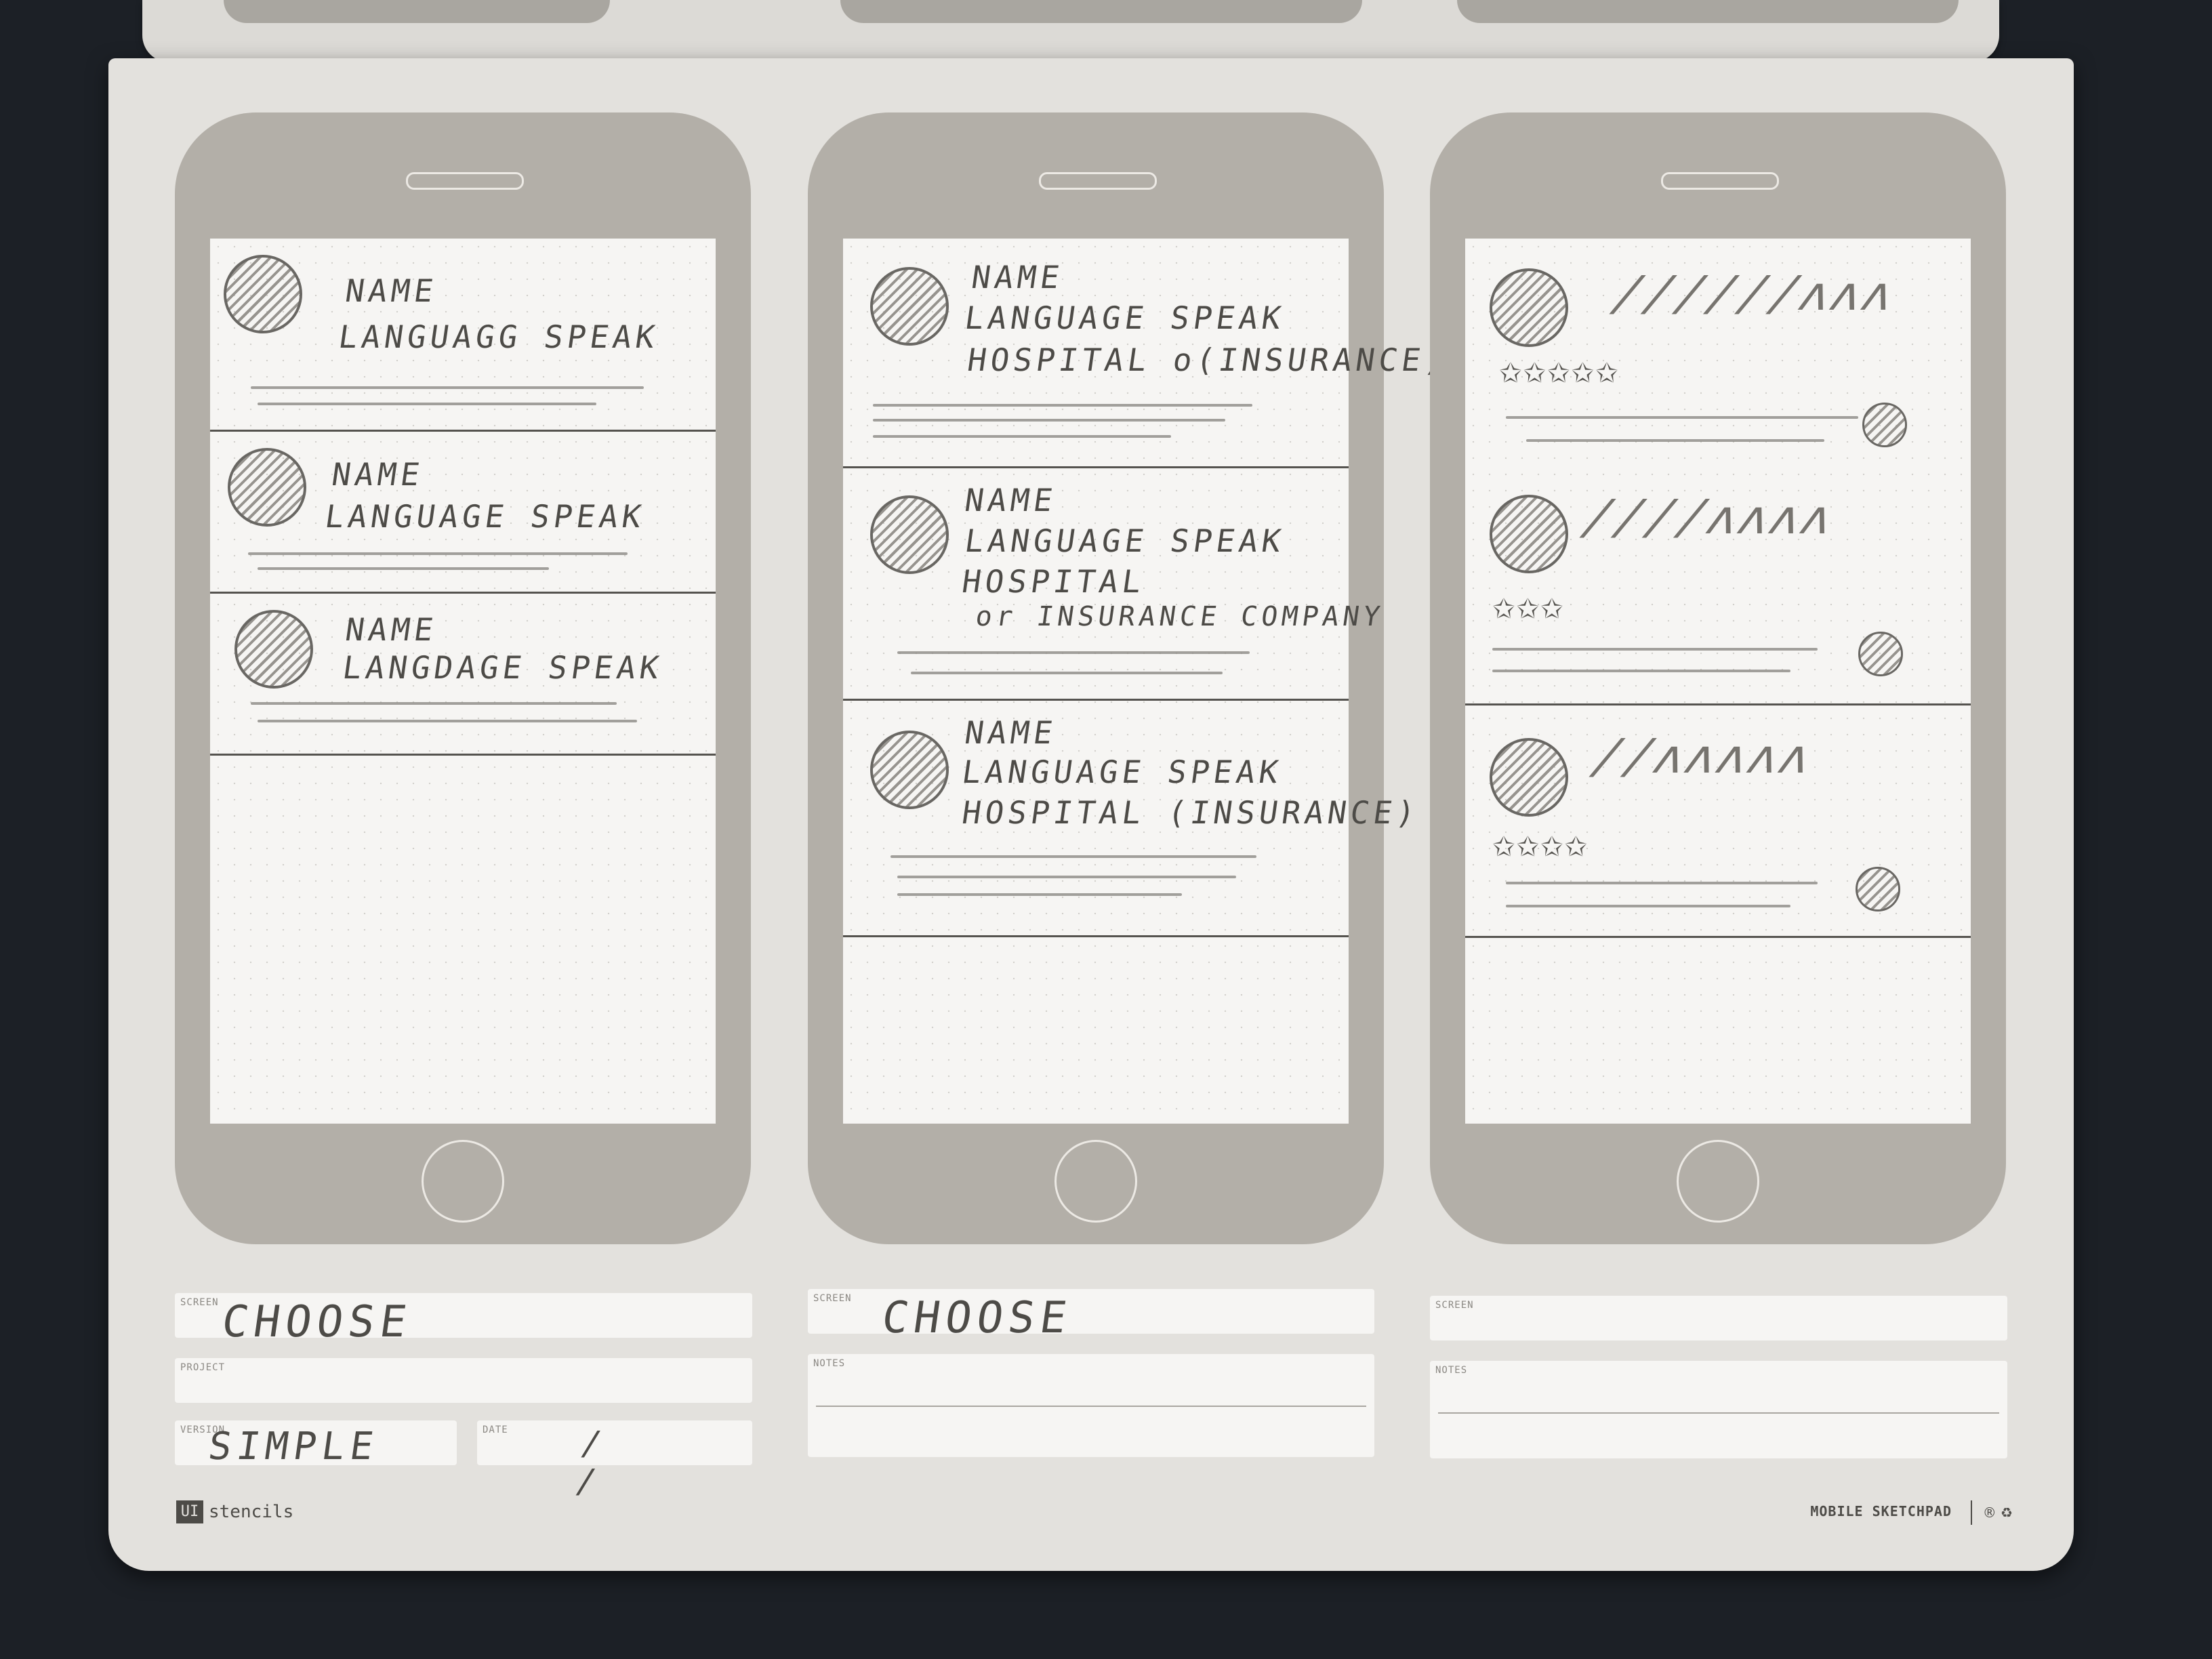  What do you see at coordinates (1971, 1512) in the screenshot?
I see `divider` at bounding box center [1971, 1512].